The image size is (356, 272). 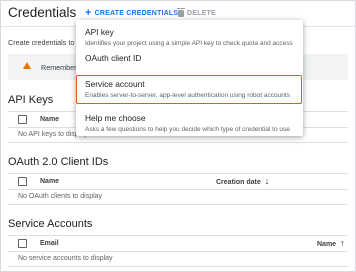 What do you see at coordinates (115, 84) in the screenshot?
I see `menu-item-title: Service account` at bounding box center [115, 84].